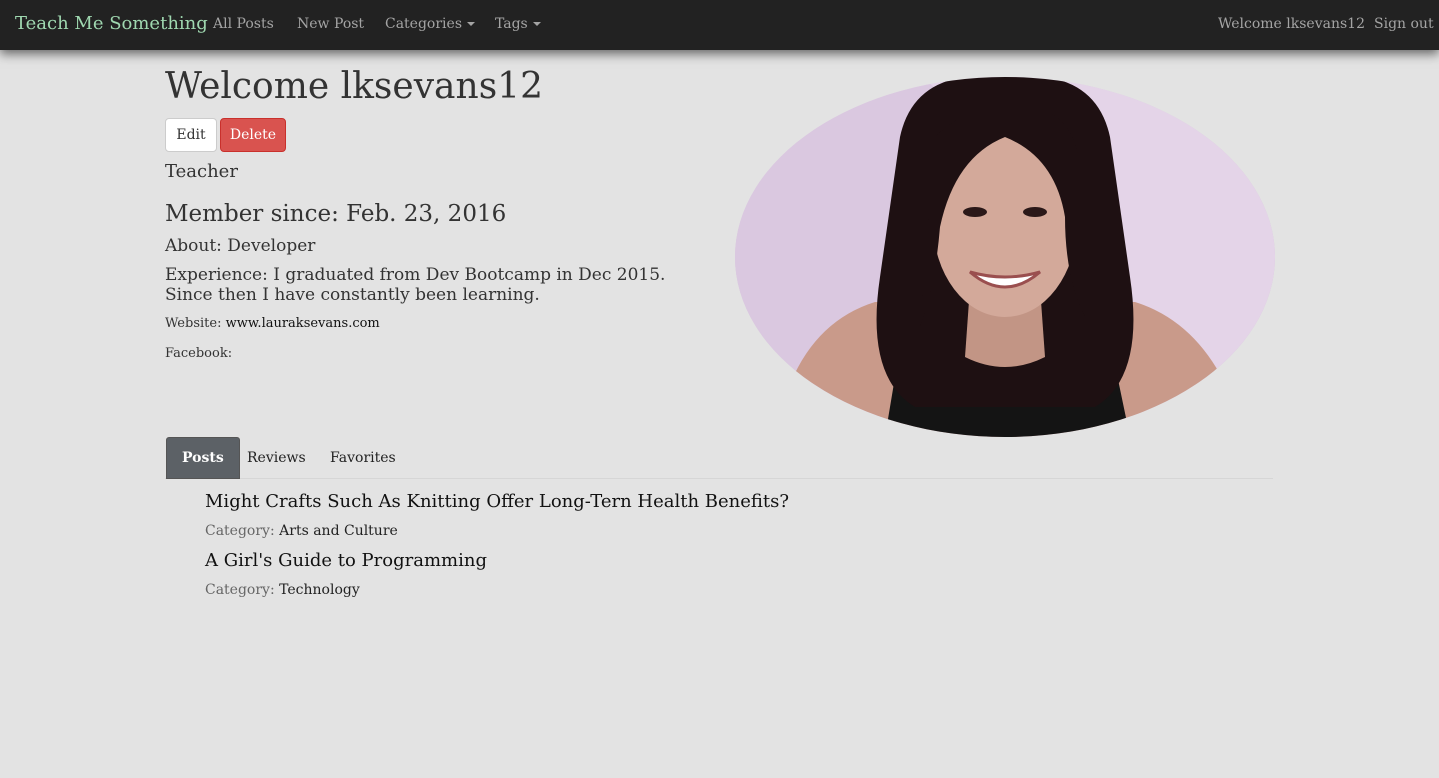 This screenshot has width=1439, height=778. What do you see at coordinates (338, 531) in the screenshot?
I see `post-category-value: Arts and Culture` at bounding box center [338, 531].